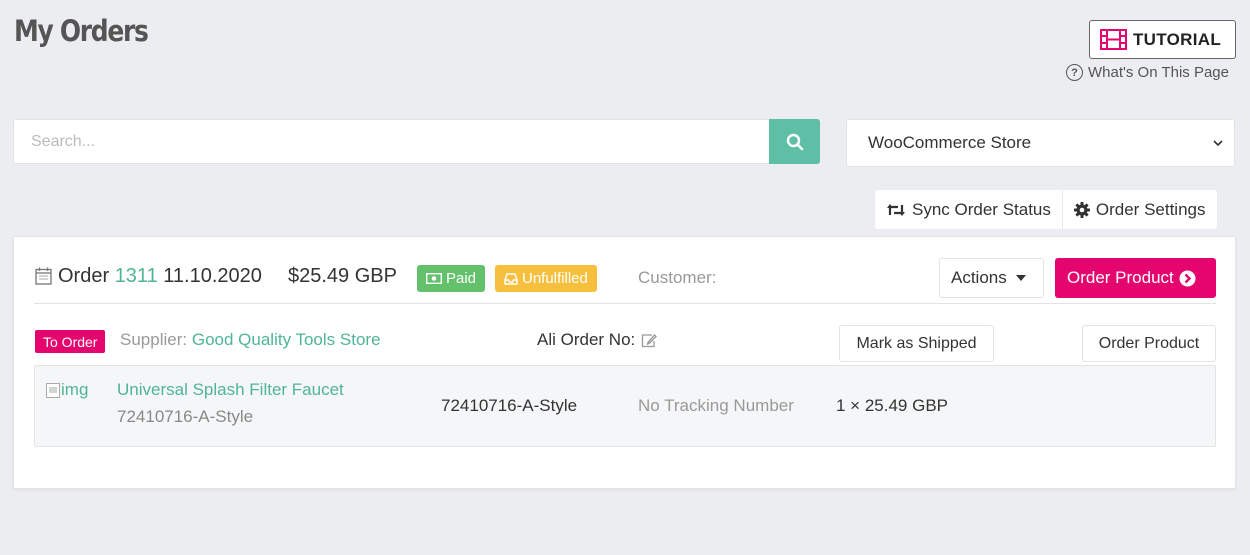  What do you see at coordinates (75, 389) in the screenshot?
I see `product-image-alt: img` at bounding box center [75, 389].